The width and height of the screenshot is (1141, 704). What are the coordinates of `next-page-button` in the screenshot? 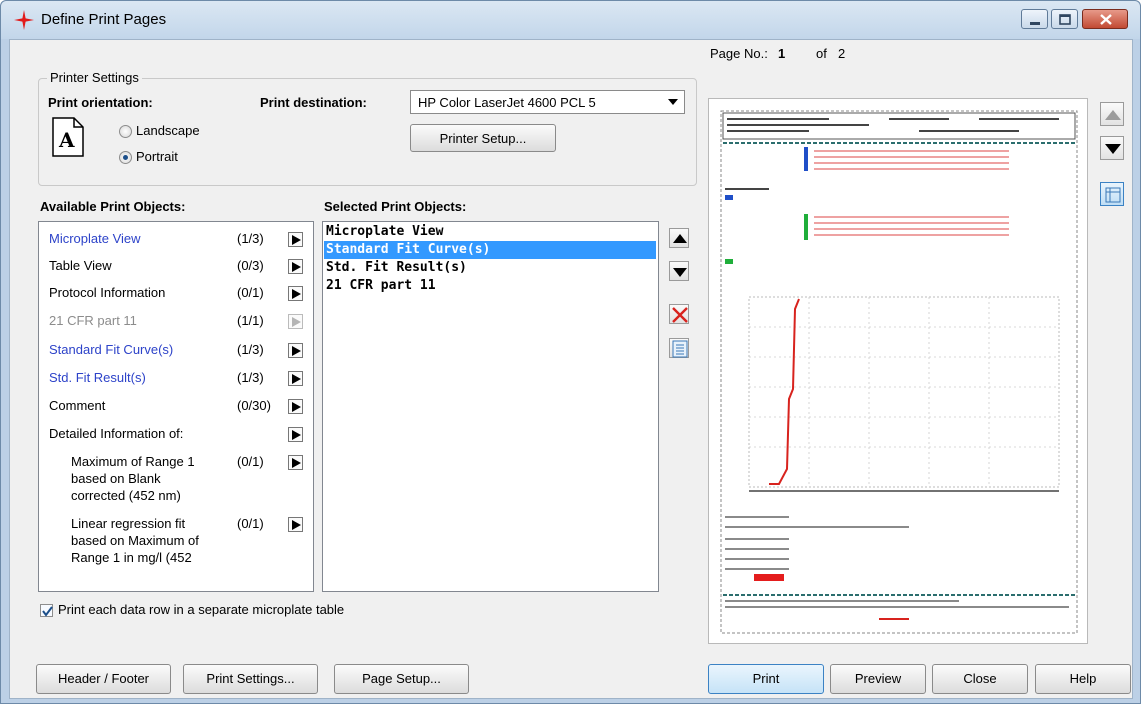 It's located at (1112, 148).